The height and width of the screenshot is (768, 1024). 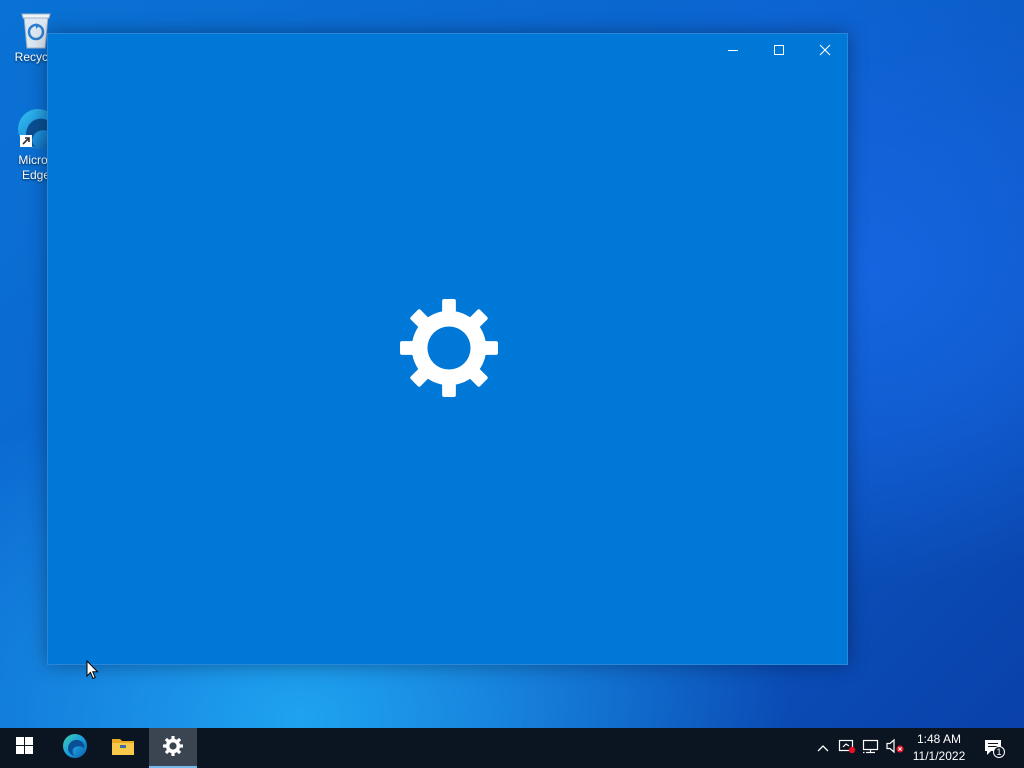 I want to click on taskbar: 1:48 AM 11/1/2022 1, so click(x=512, y=748).